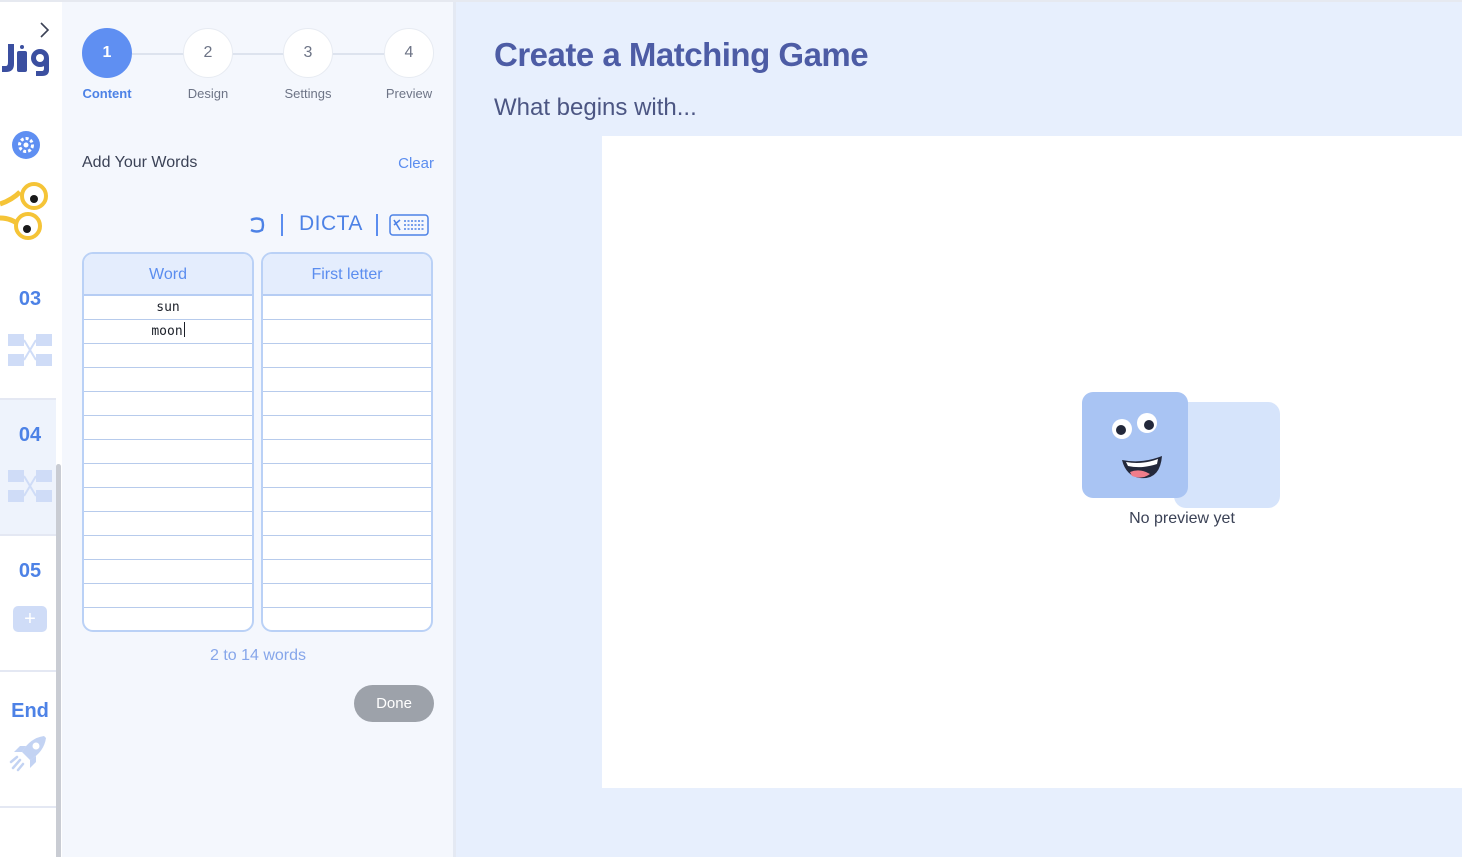 Image resolution: width=1462 pixels, height=857 pixels. Describe the element at coordinates (394, 703) in the screenshot. I see `done-button: Done` at that location.